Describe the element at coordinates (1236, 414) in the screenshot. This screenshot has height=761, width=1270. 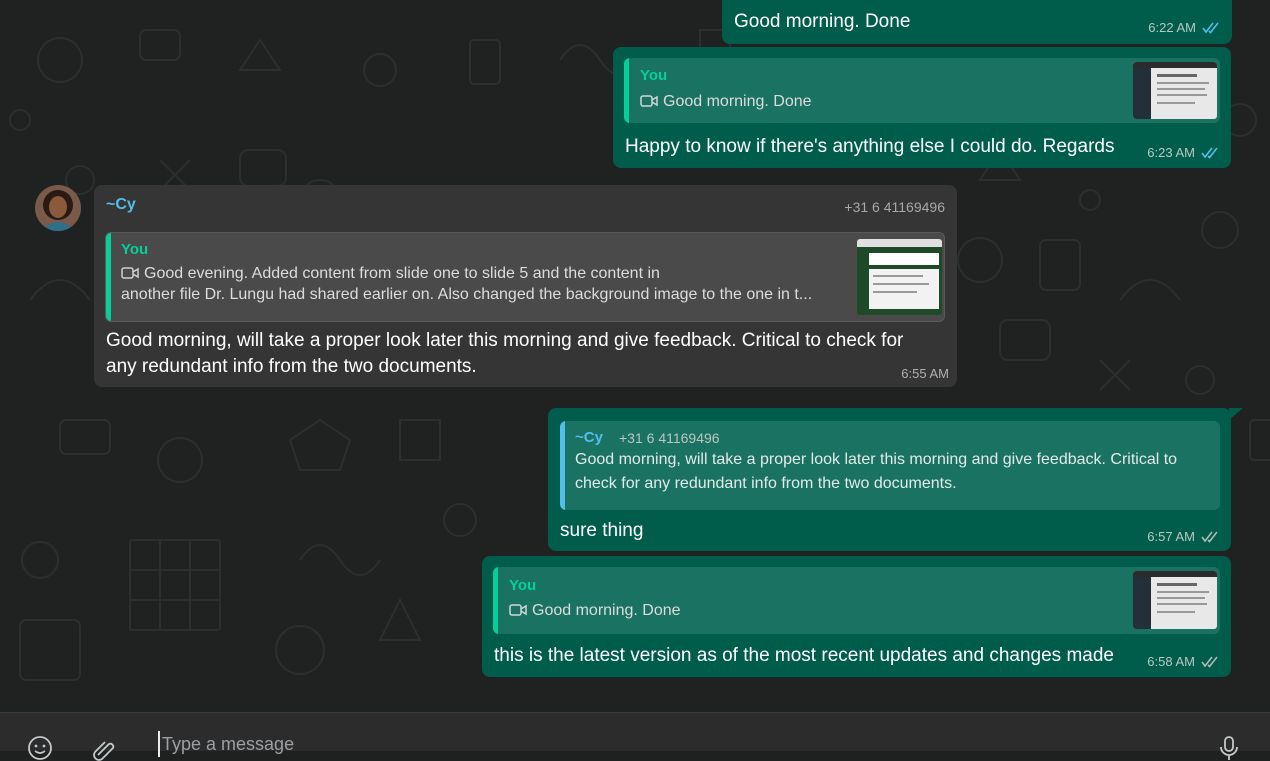
I see `bubble-tail` at that location.